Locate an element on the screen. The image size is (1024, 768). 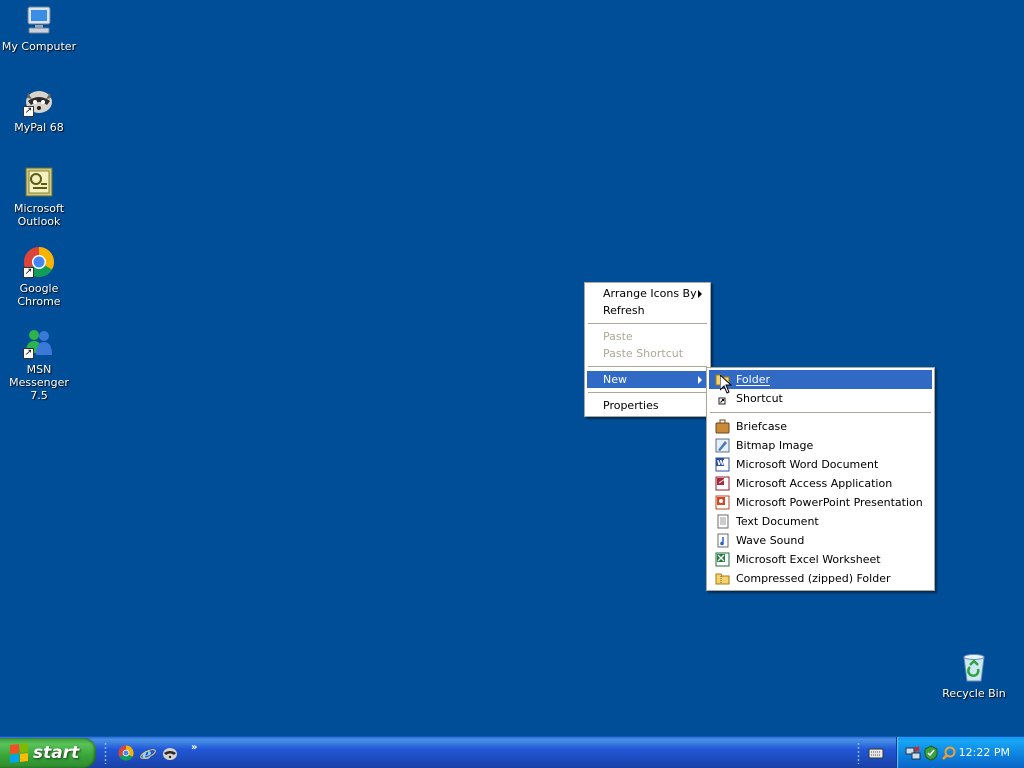
submenu-item-label: Microsoft Word Document is located at coordinates (807, 464).